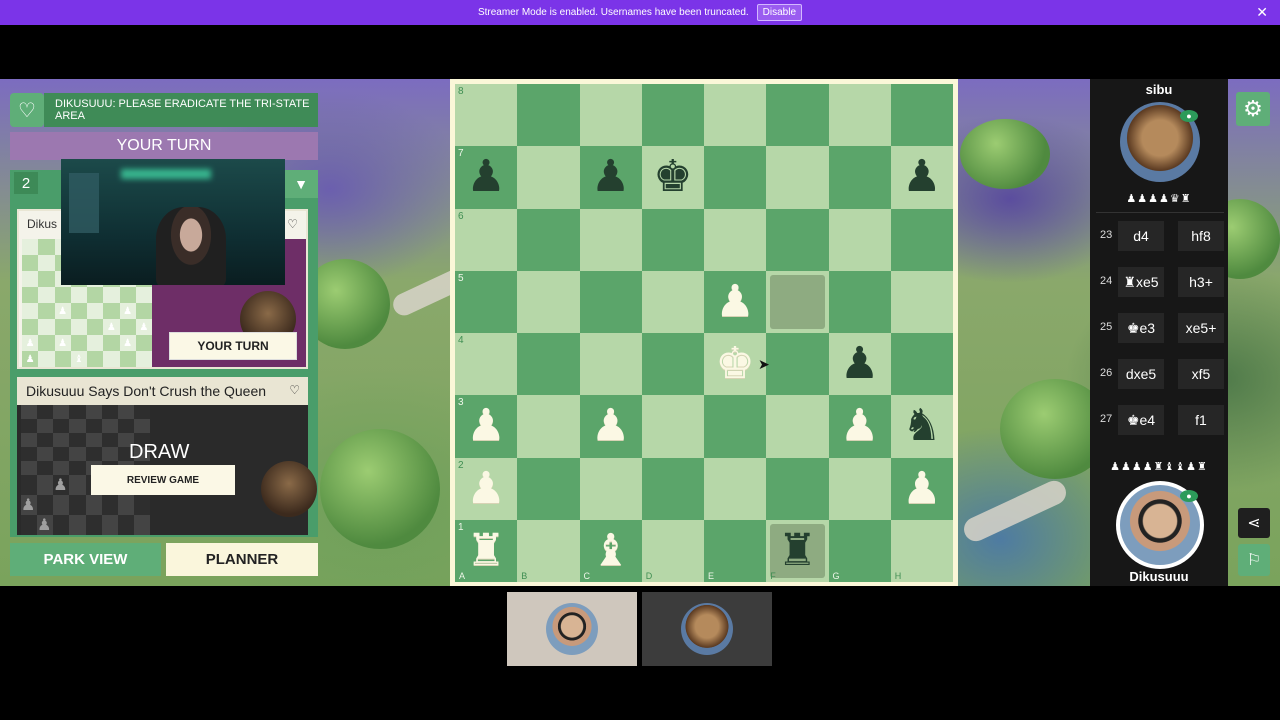 The width and height of the screenshot is (1280, 720). What do you see at coordinates (735, 239) in the screenshot?
I see `square-e6` at bounding box center [735, 239].